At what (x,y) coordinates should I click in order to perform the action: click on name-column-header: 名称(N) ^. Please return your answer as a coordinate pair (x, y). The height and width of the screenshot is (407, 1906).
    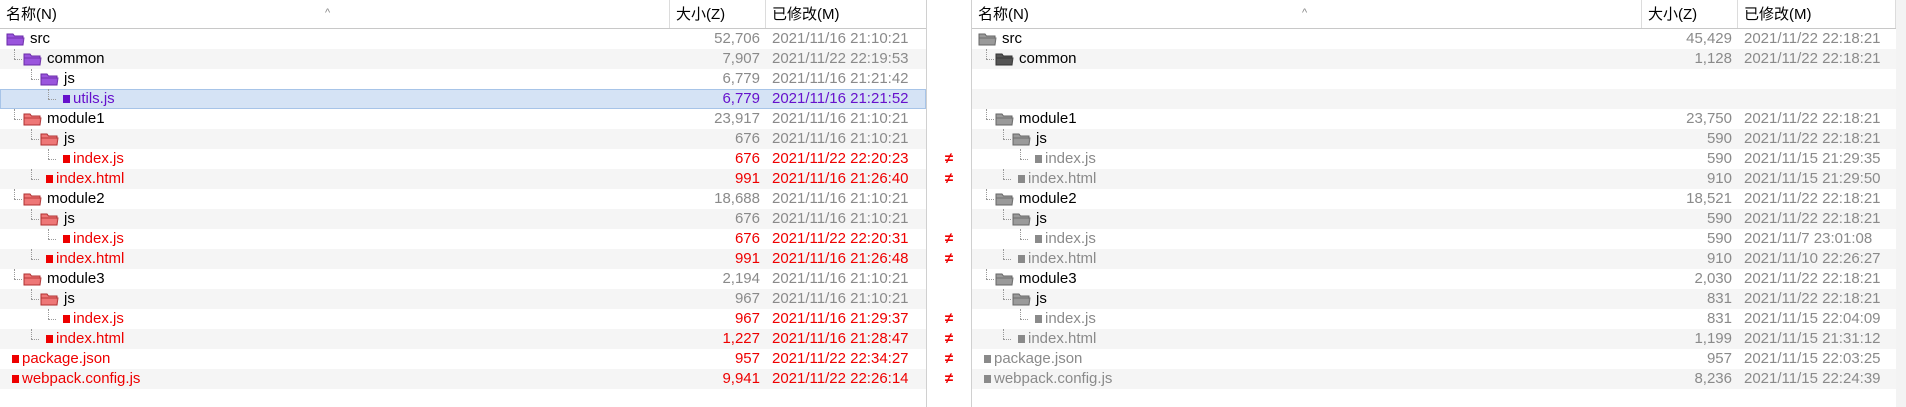
    Looking at the image, I should click on (335, 14).